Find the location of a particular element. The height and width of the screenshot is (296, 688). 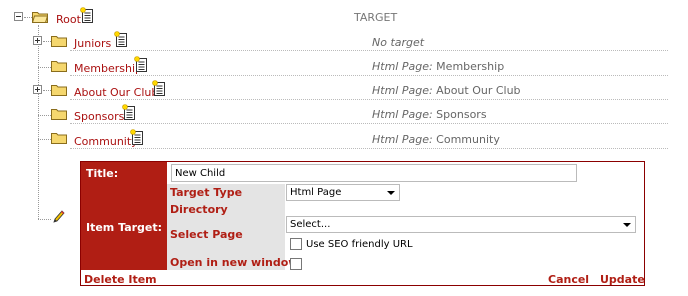

node-target: No target is located at coordinates (398, 42).